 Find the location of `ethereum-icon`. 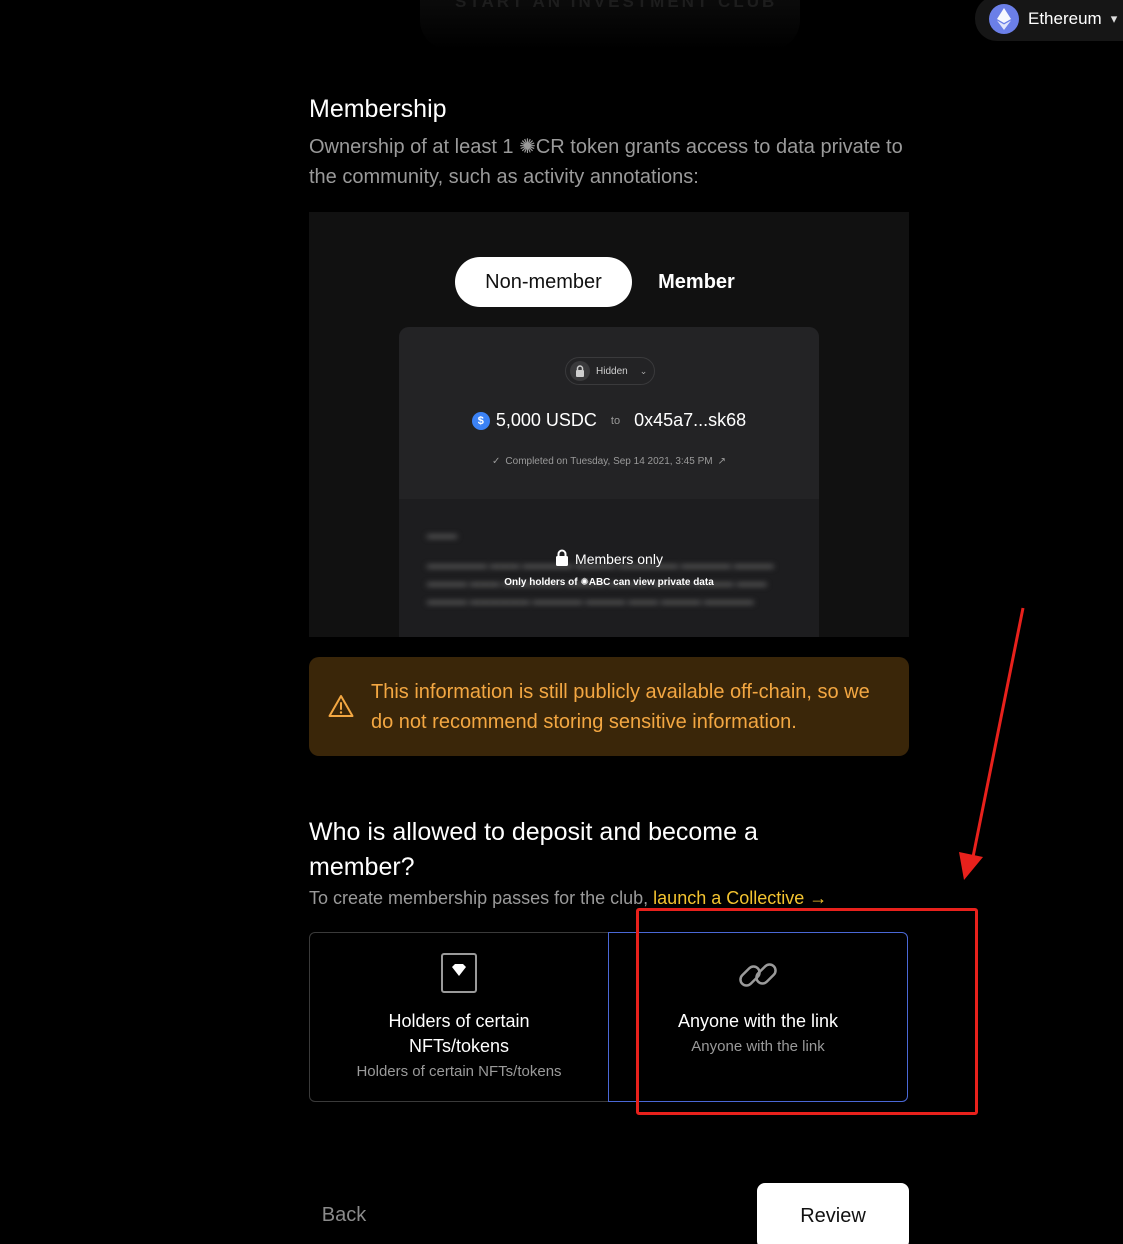

ethereum-icon is located at coordinates (1004, 18).